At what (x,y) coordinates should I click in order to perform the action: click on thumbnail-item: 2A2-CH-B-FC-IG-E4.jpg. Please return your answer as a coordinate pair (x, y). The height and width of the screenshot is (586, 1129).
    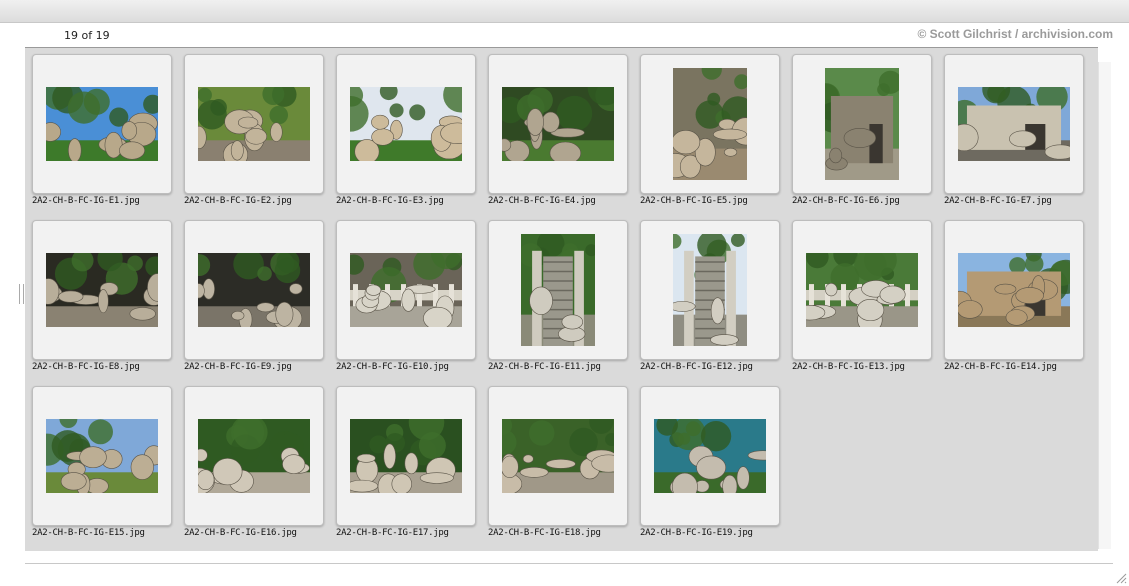
    Looking at the image, I should click on (558, 137).